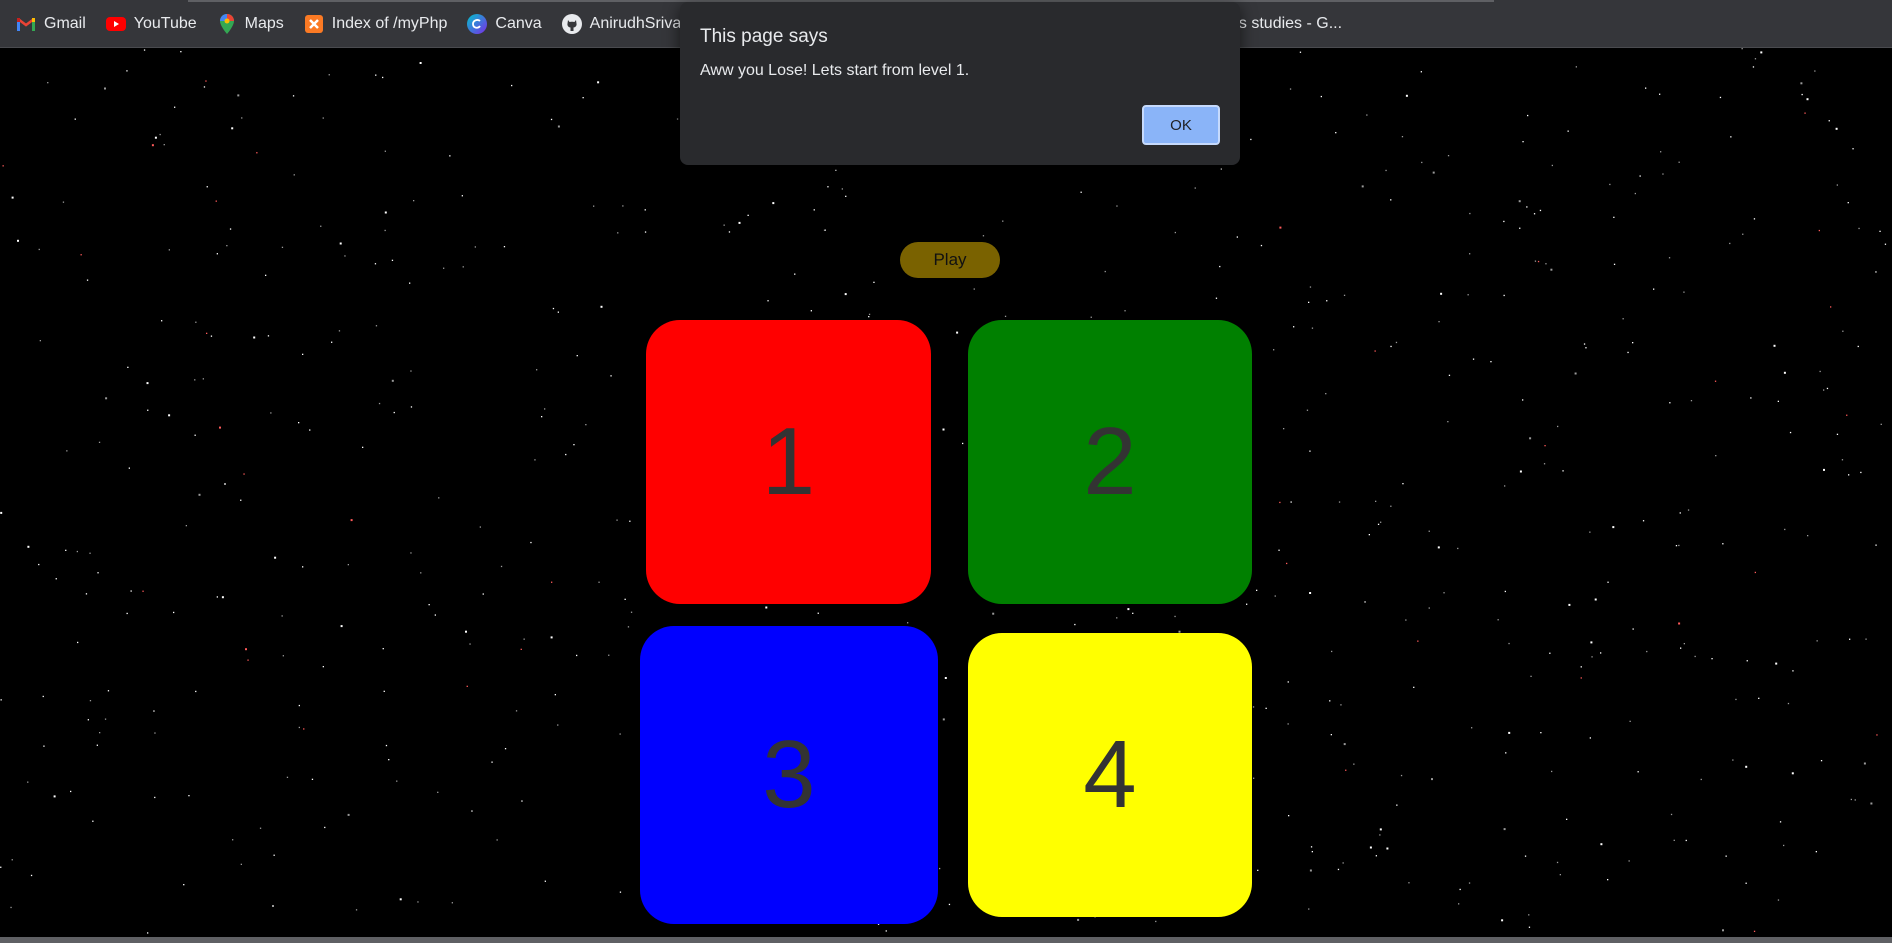 This screenshot has width=1892, height=943. Describe the element at coordinates (627, 23) in the screenshot. I see `bookmark-github: AnirudhSrivast` at that location.